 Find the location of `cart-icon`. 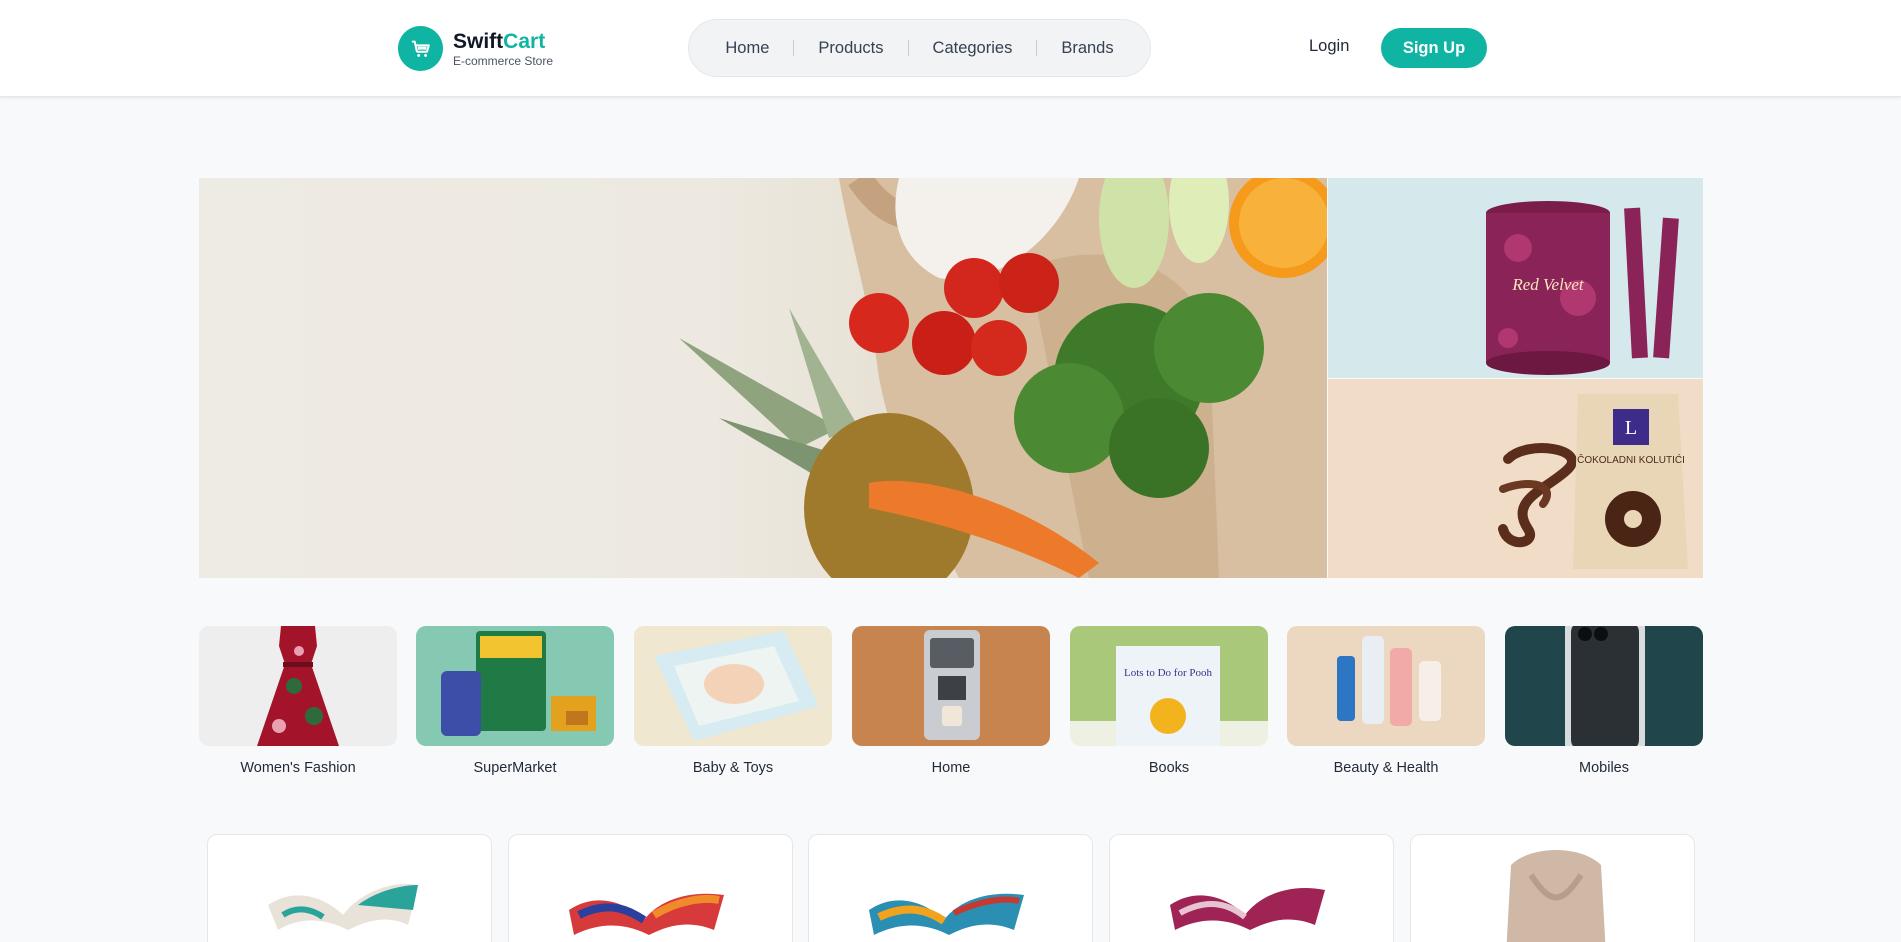

cart-icon is located at coordinates (420, 48).